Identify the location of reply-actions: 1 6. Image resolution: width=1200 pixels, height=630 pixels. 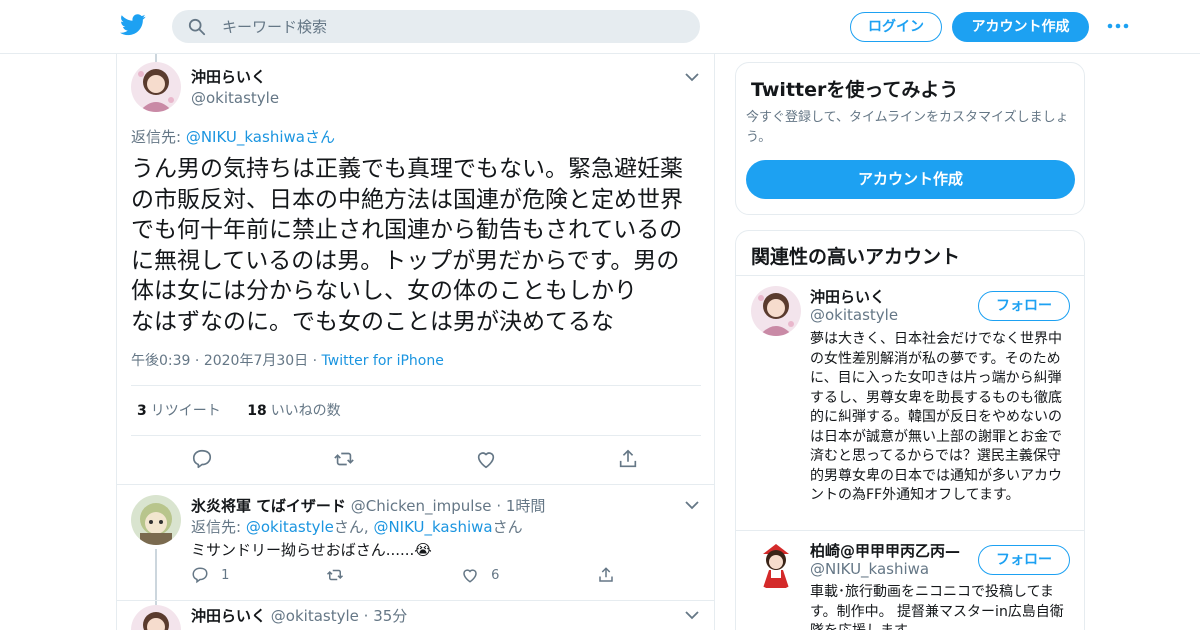
(421, 577).